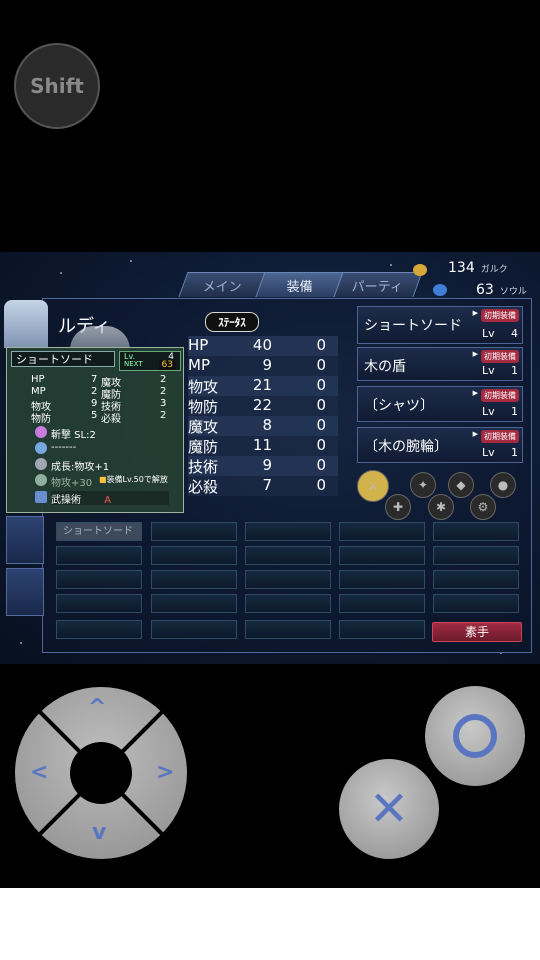  Describe the element at coordinates (423, 485) in the screenshot. I see `dagger-skill-icon: ✦` at that location.